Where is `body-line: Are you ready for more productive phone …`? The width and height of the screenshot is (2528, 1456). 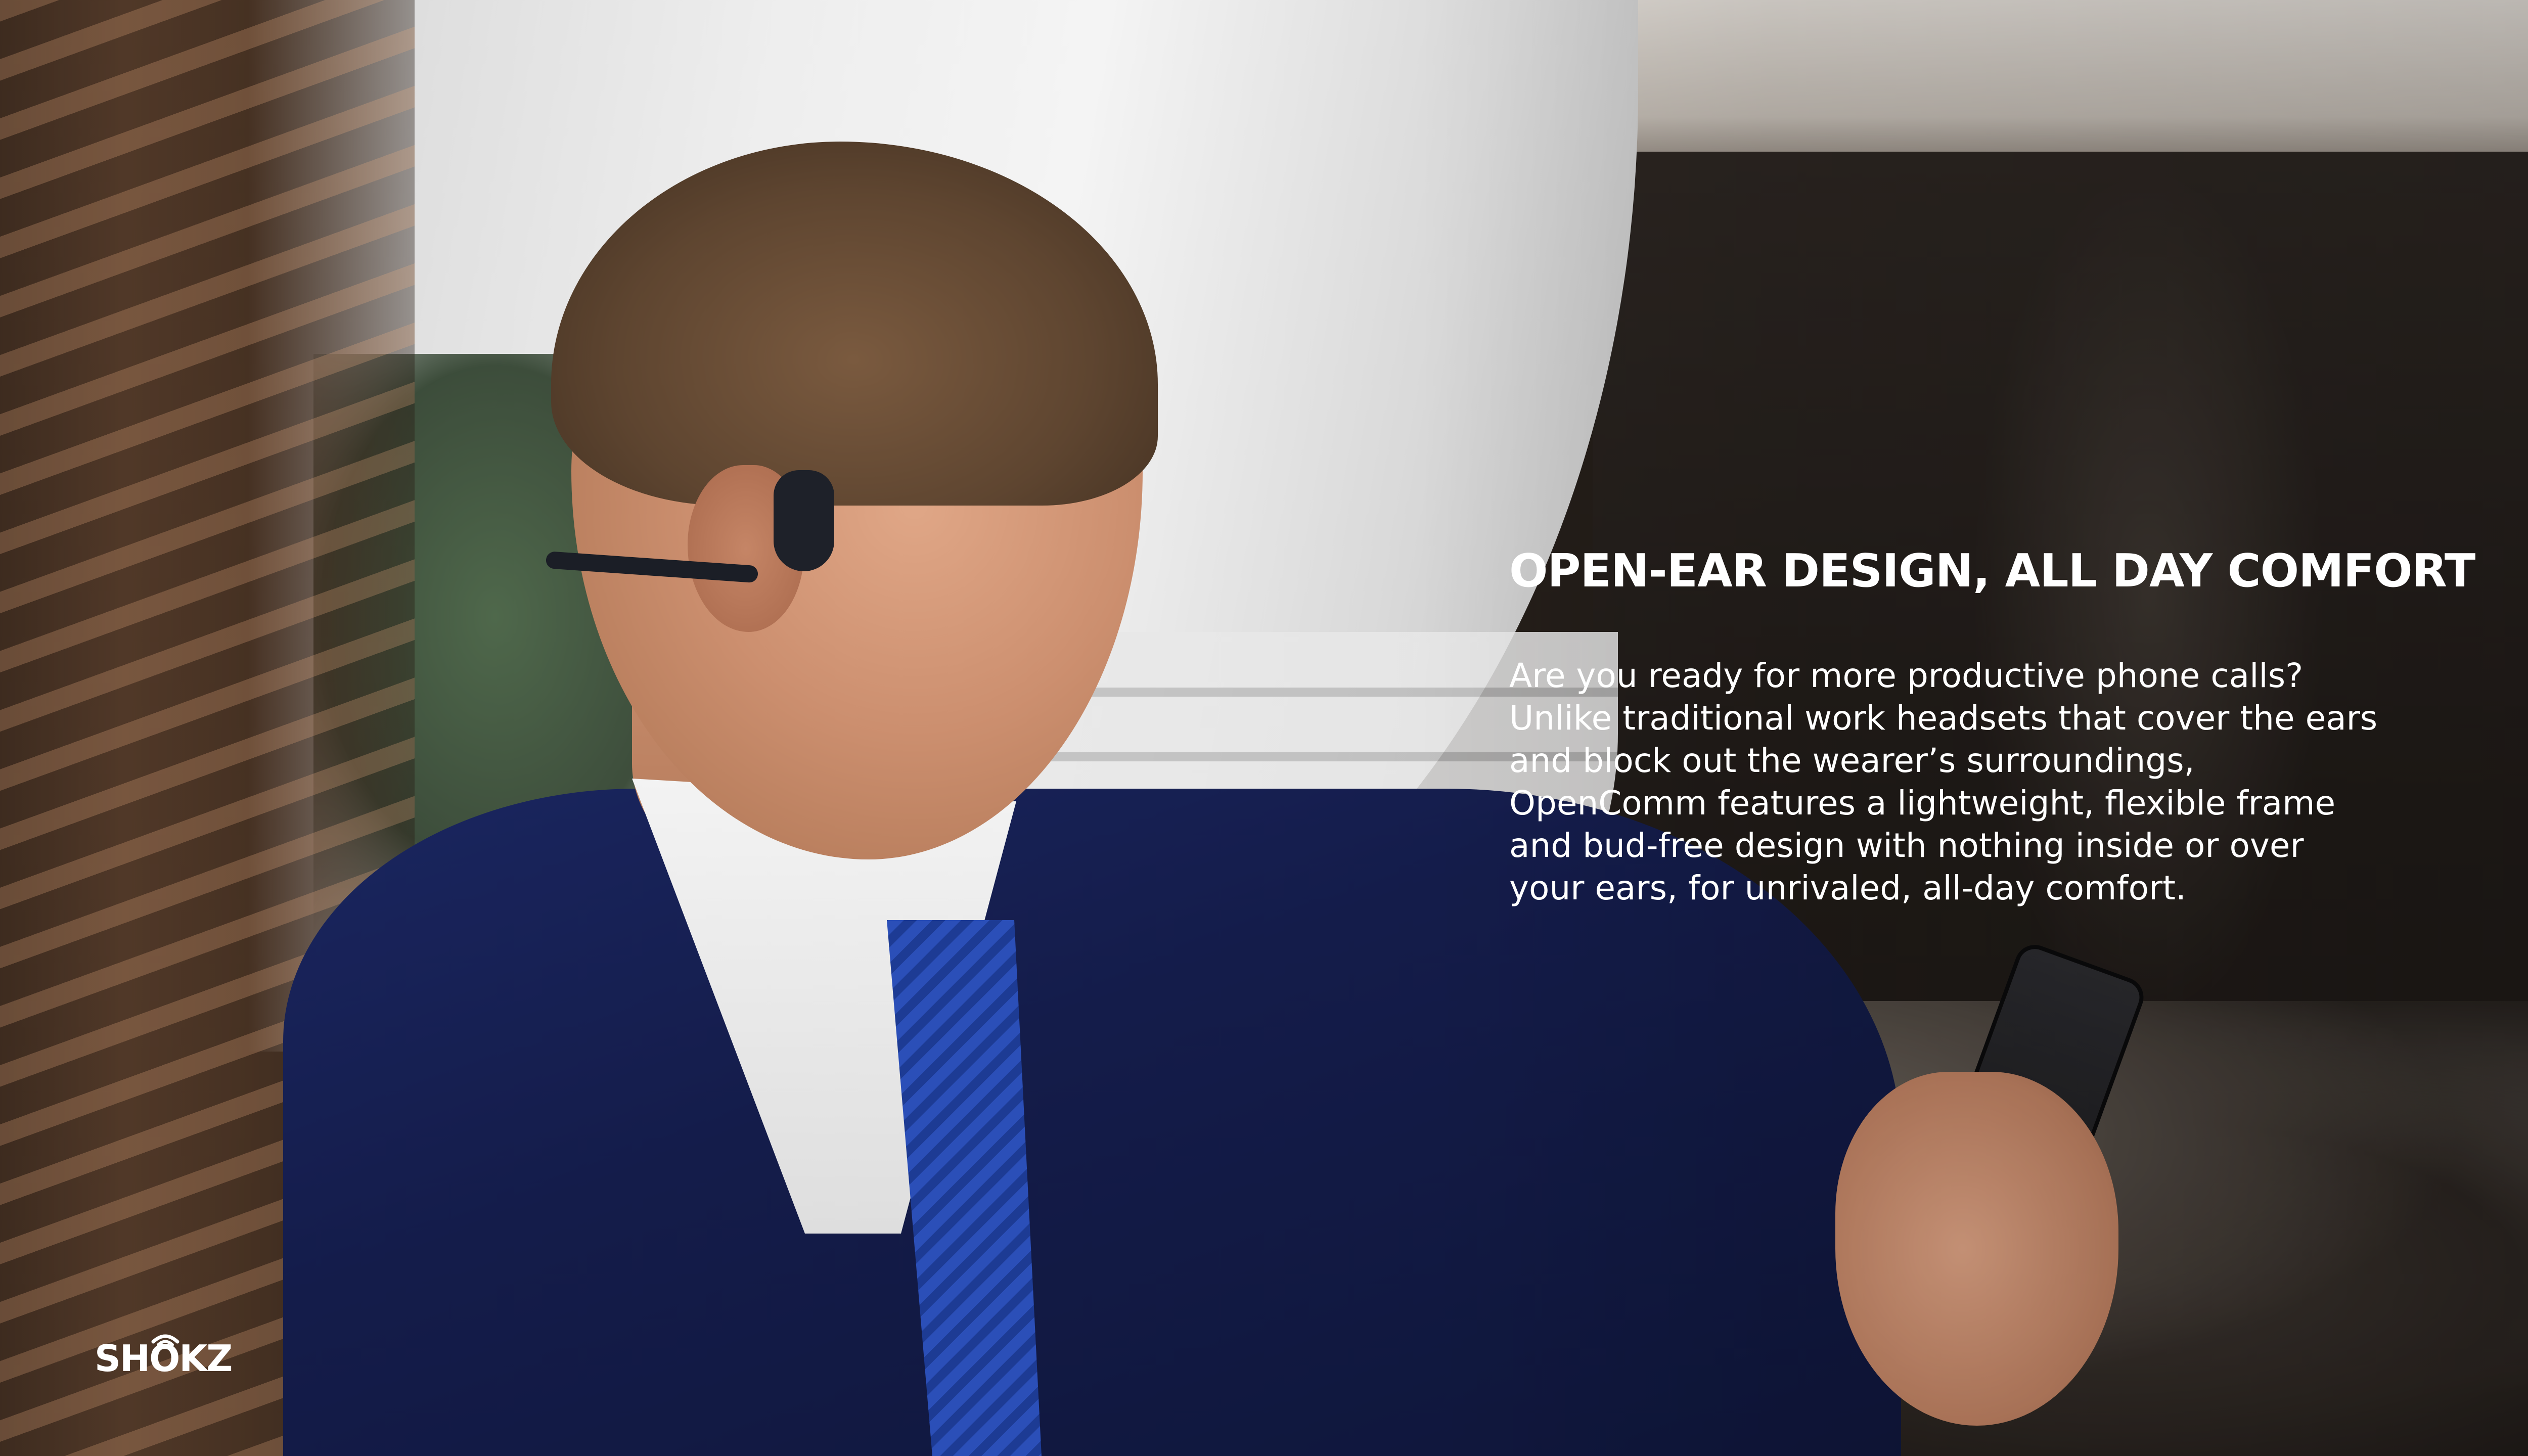 body-line: Are you ready for more productive phone … is located at coordinates (1907, 675).